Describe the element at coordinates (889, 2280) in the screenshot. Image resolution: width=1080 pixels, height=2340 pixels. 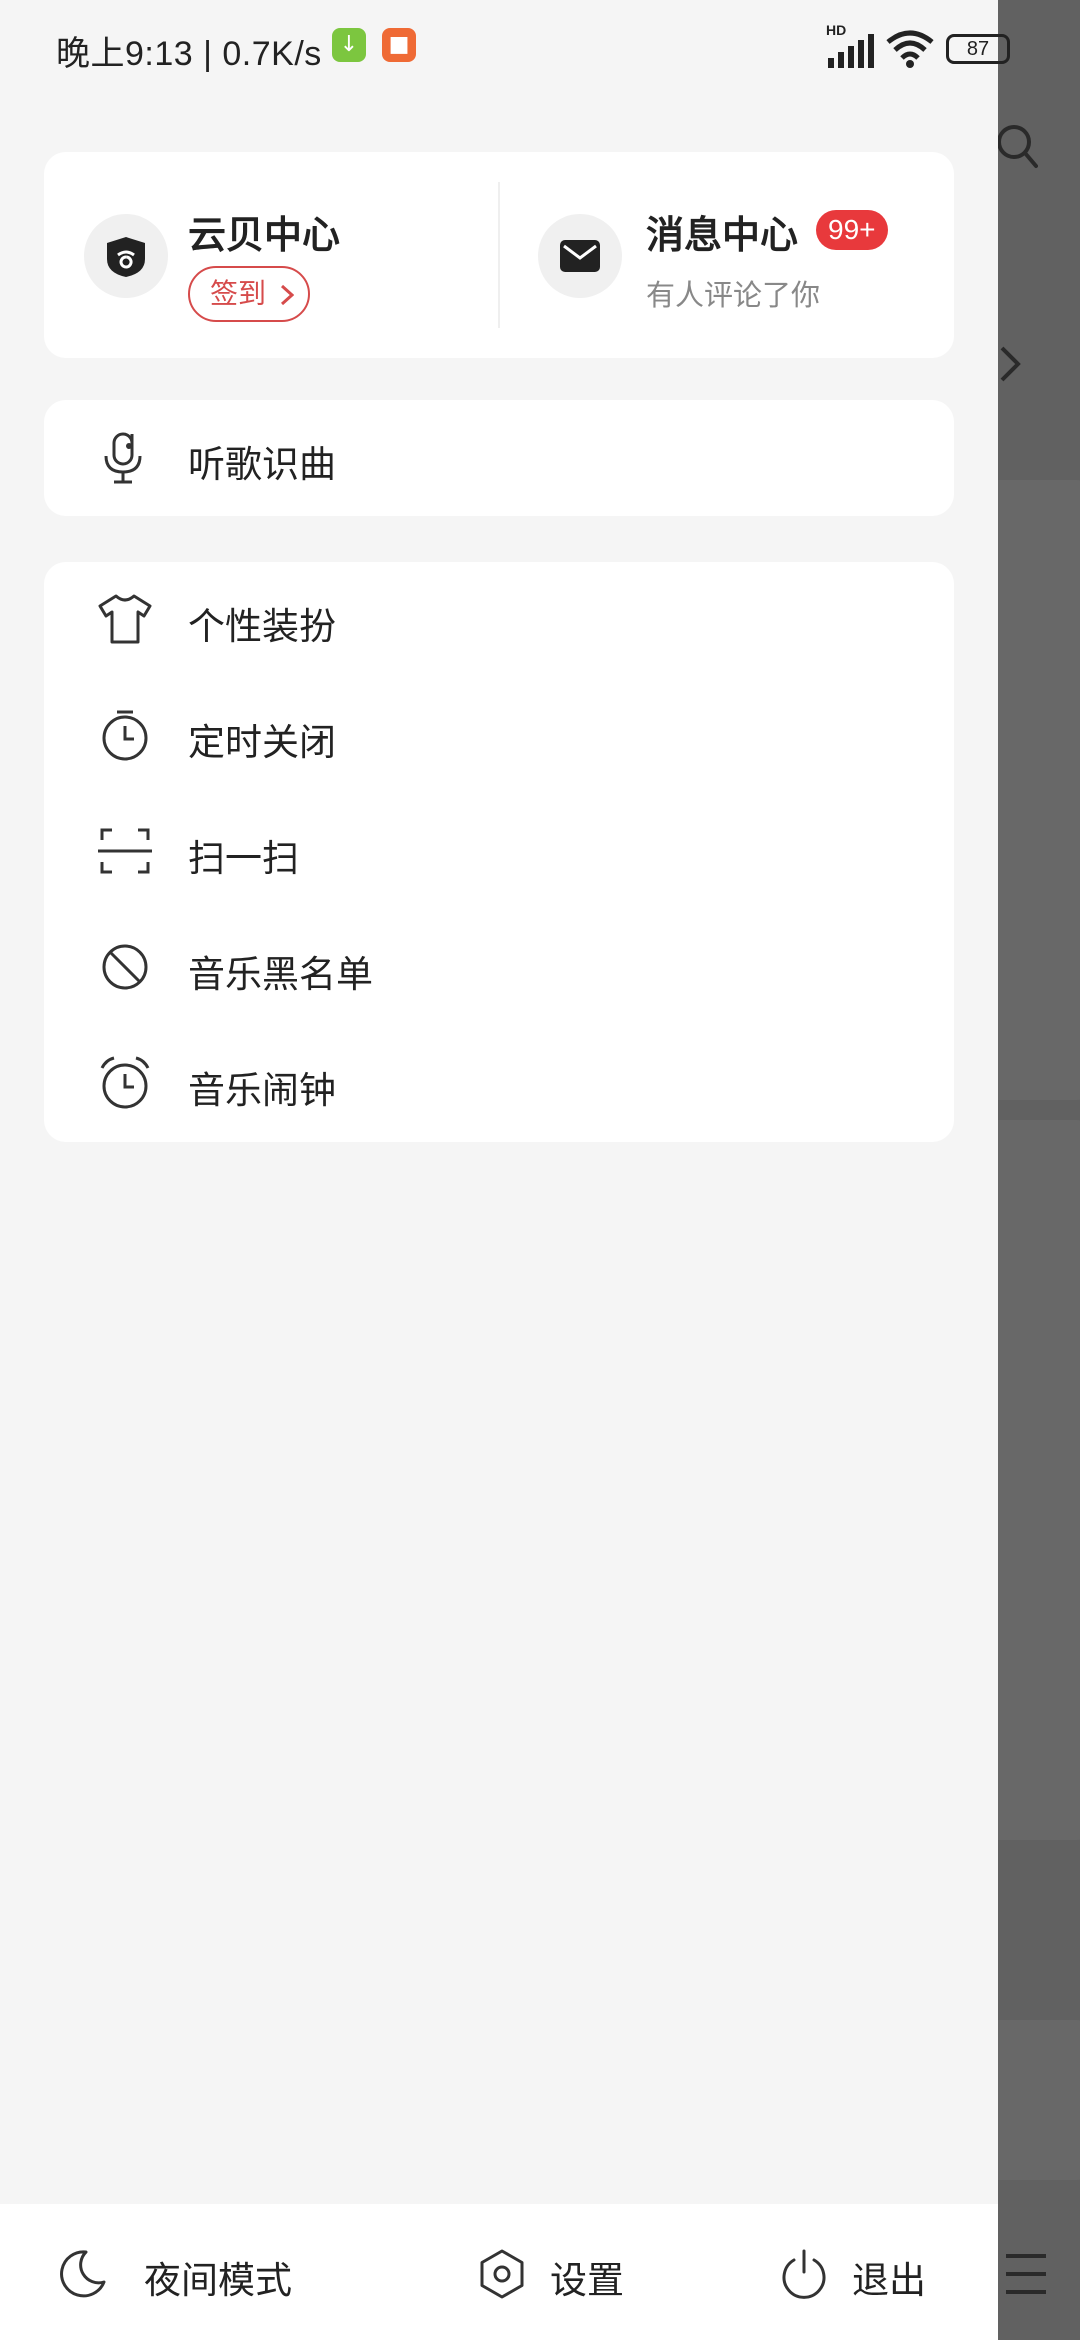
I see `logout-label: 退出` at that location.